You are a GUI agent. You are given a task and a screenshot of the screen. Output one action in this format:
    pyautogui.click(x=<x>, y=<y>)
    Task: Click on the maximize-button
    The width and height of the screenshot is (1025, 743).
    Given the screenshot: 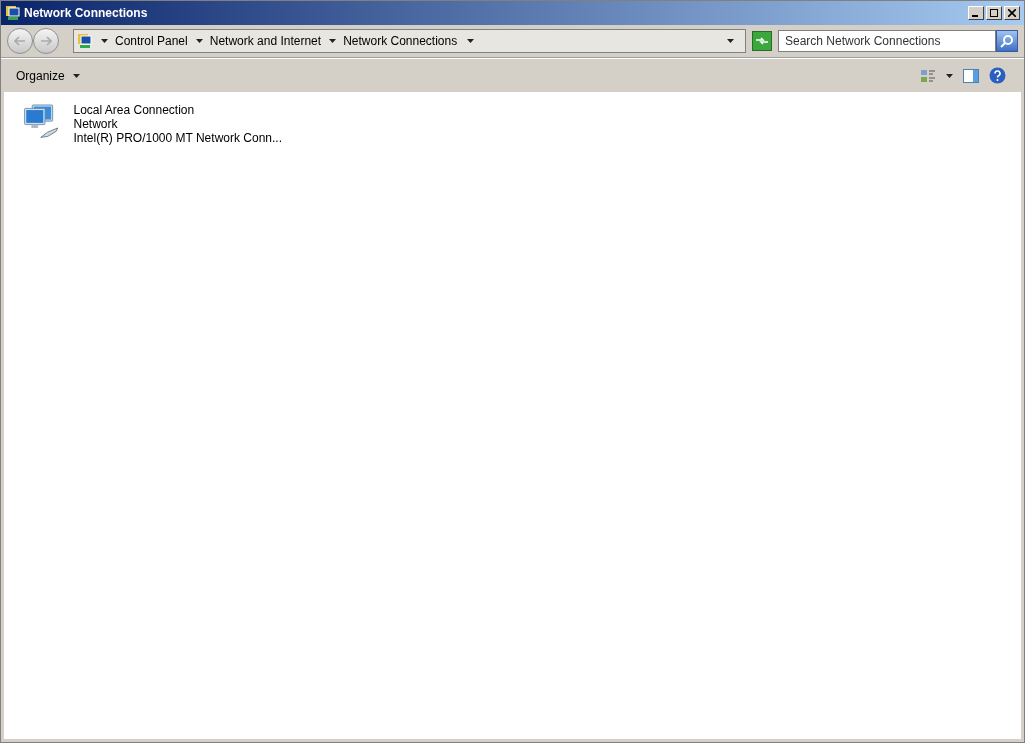 What is the action you would take?
    pyautogui.click(x=994, y=13)
    